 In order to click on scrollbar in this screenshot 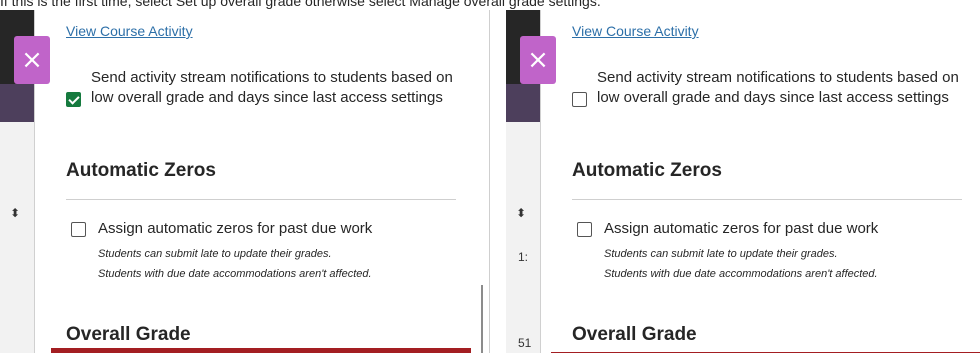, I will do `click(482, 319)`.